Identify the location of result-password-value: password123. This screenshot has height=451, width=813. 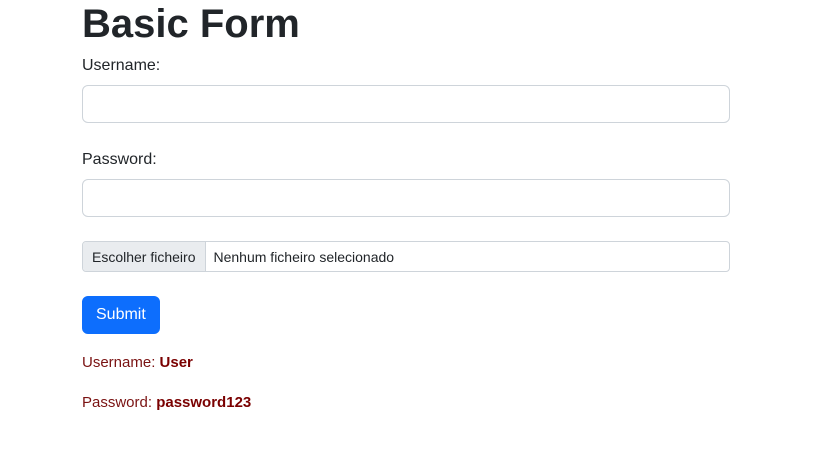
(204, 402).